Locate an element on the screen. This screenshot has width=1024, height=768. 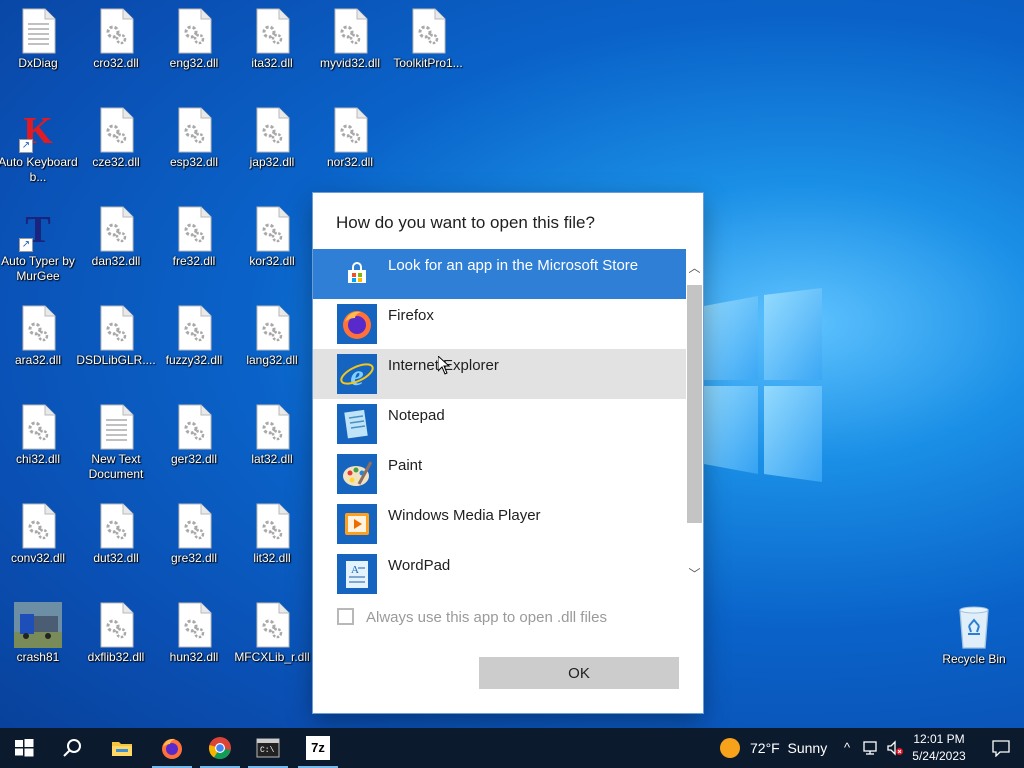
mouse-cursor-icon is located at coordinates (444, 365).